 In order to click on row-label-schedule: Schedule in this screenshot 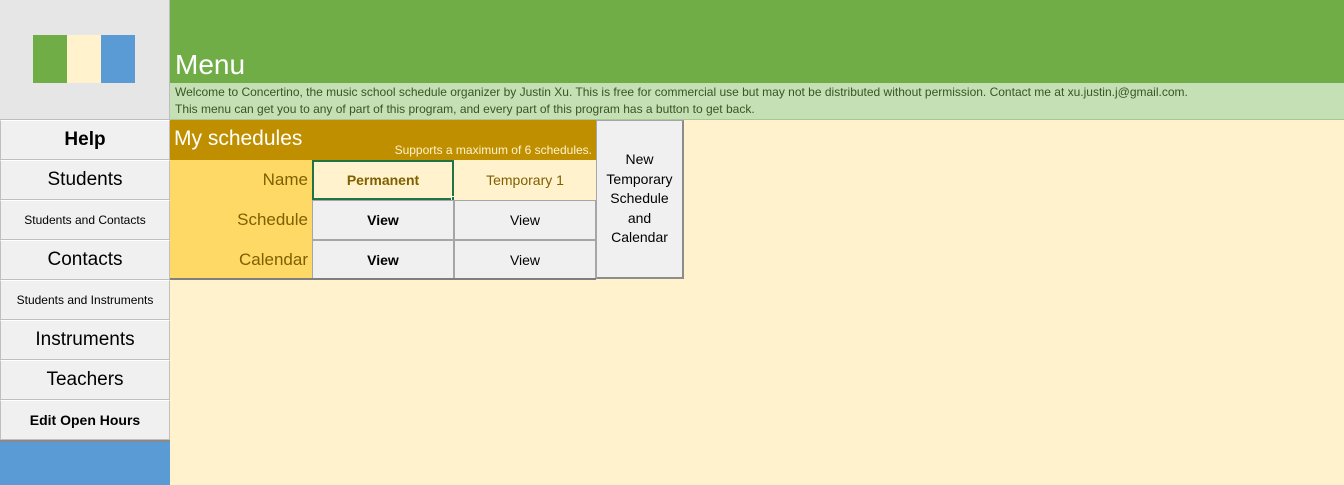, I will do `click(241, 220)`.